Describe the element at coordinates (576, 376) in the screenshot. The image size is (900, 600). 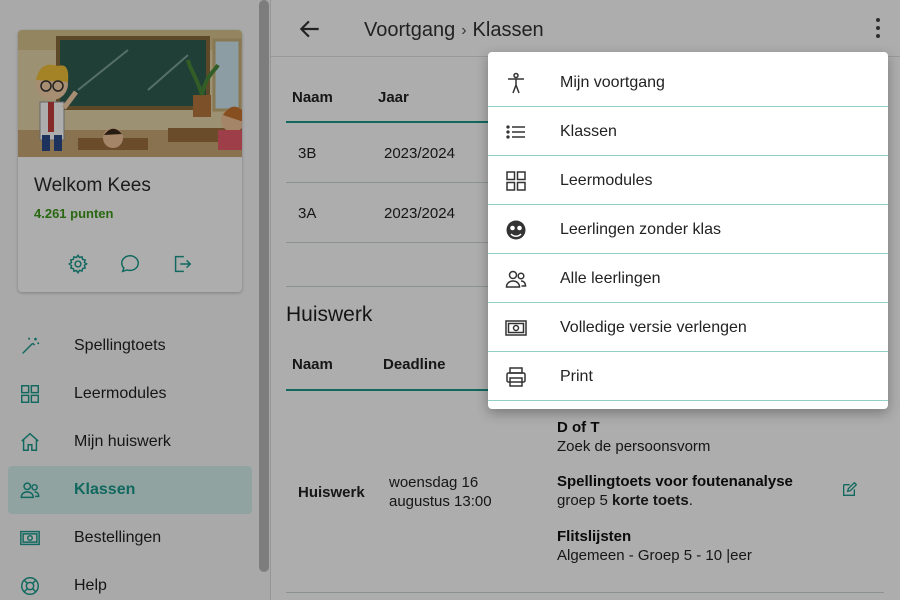
I see `menu-item-label: Print` at that location.